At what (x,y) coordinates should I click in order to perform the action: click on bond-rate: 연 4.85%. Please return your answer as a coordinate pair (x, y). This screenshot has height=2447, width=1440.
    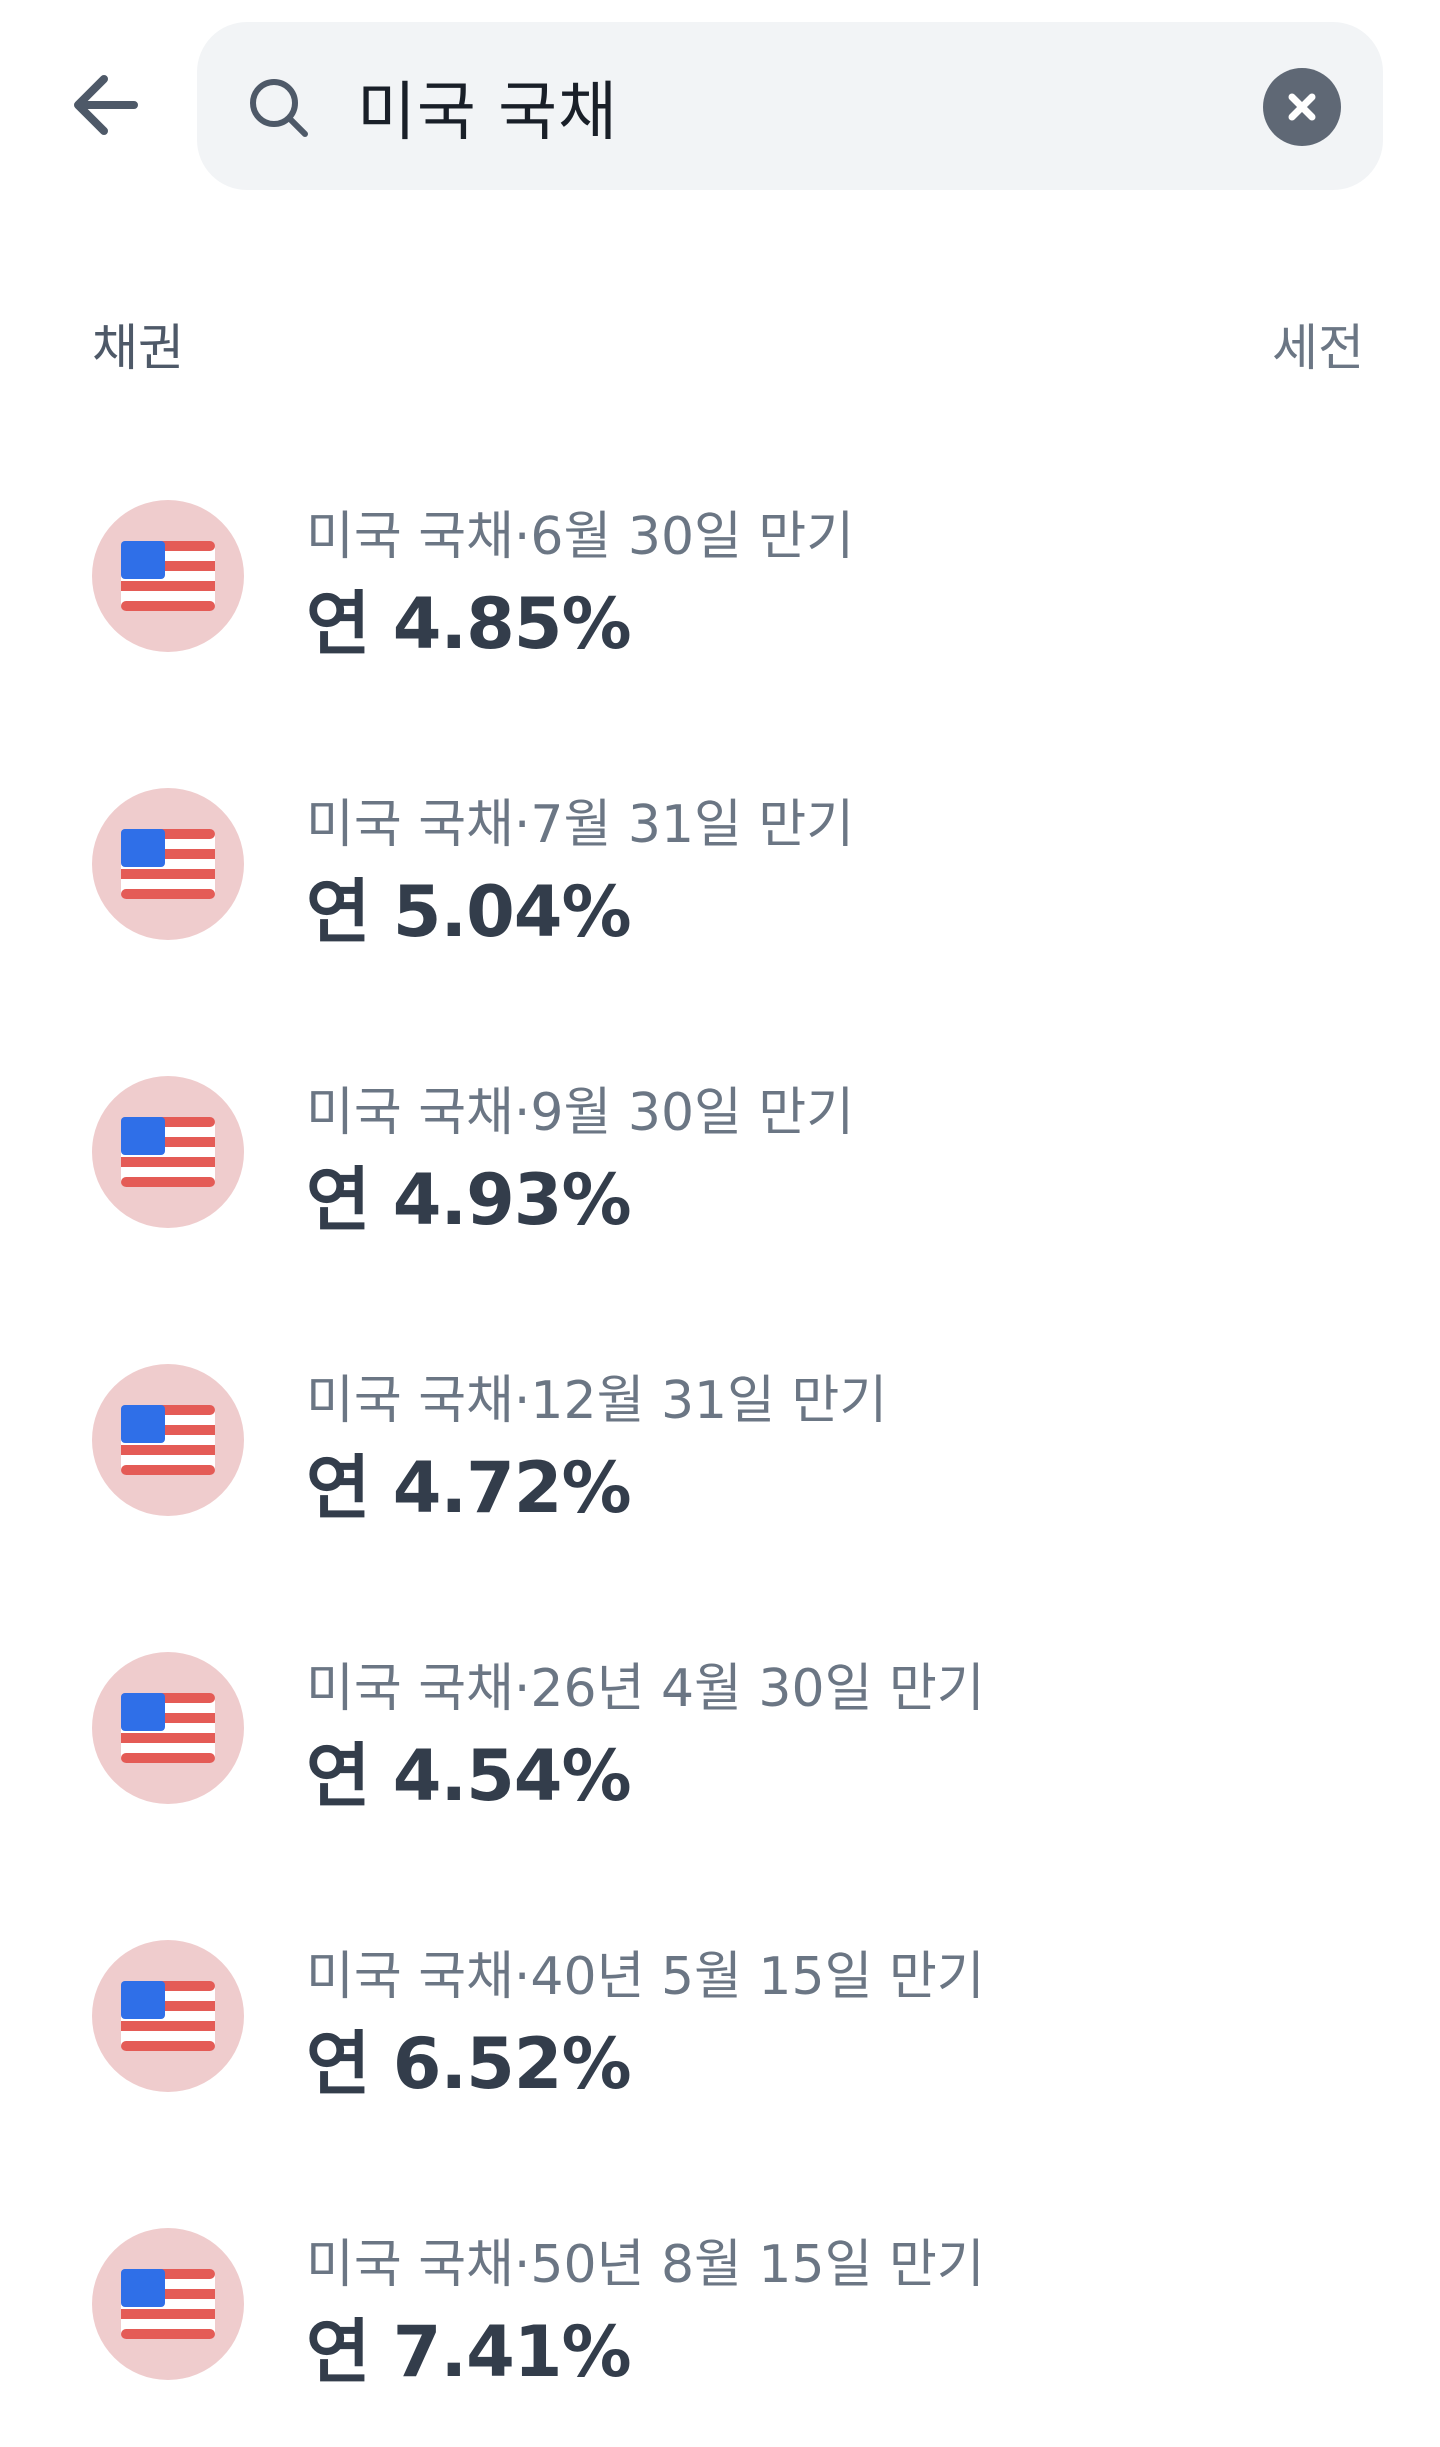
    Looking at the image, I should click on (469, 624).